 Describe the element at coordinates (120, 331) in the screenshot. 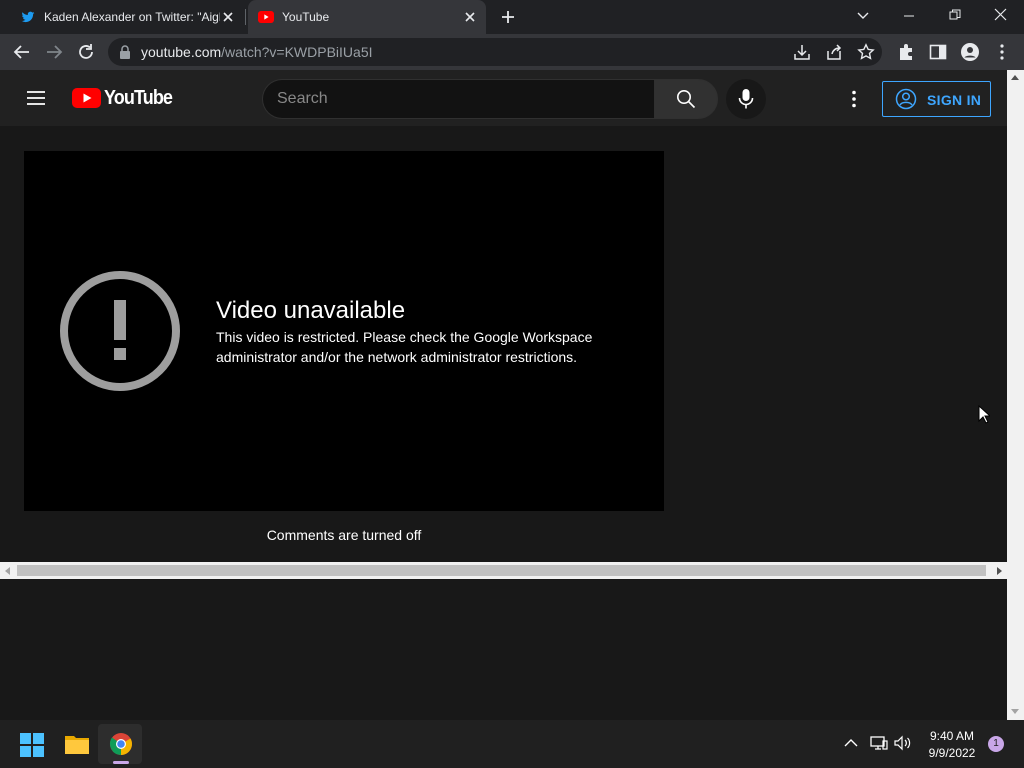

I see `error-exclamation-icon` at that location.